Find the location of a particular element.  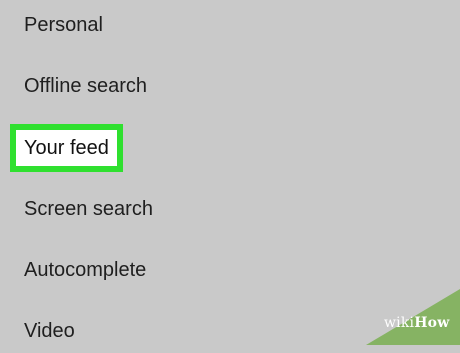

watermark-text: wikiHow is located at coordinates (416, 323).